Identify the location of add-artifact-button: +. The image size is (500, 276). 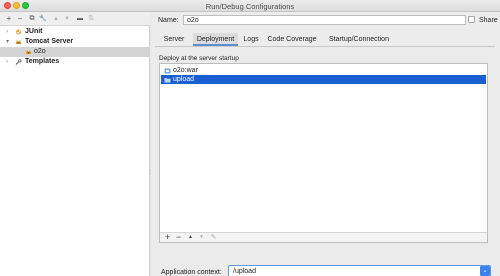
(167, 237).